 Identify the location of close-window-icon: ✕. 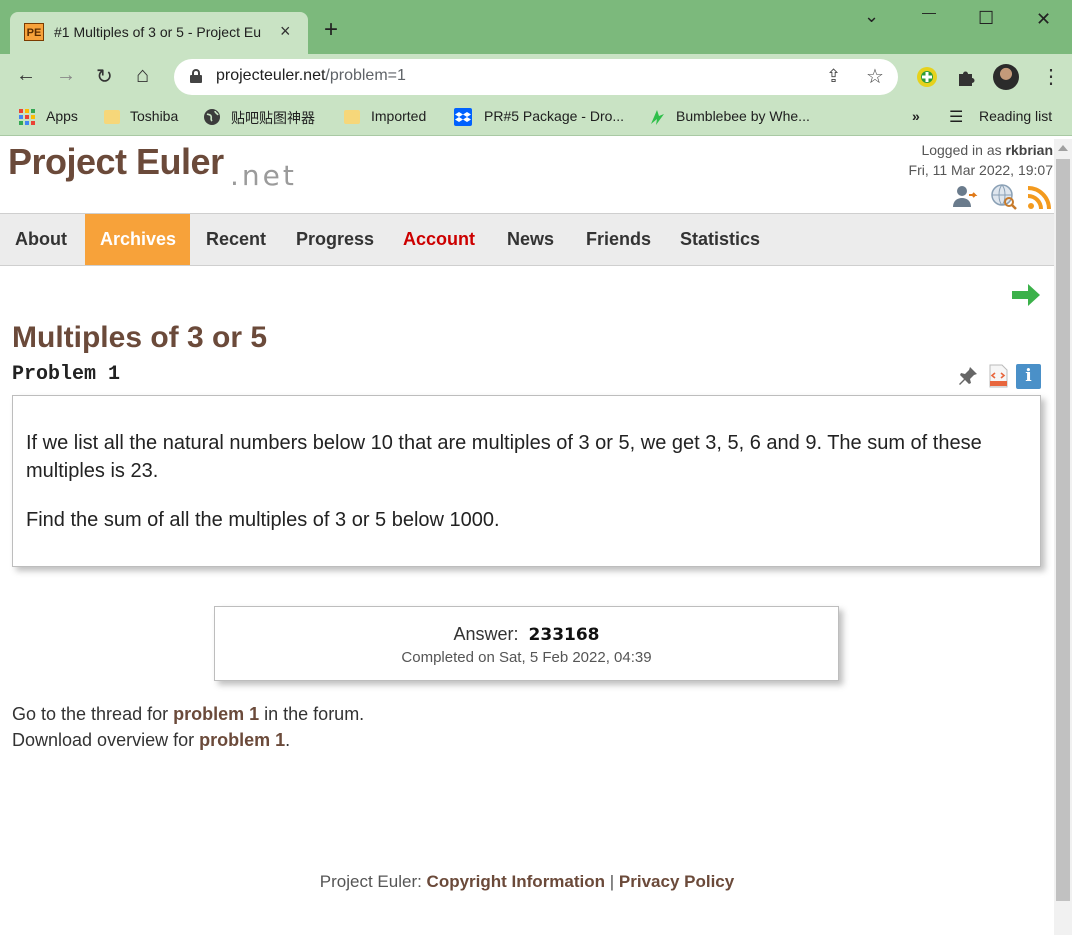
(1043, 19).